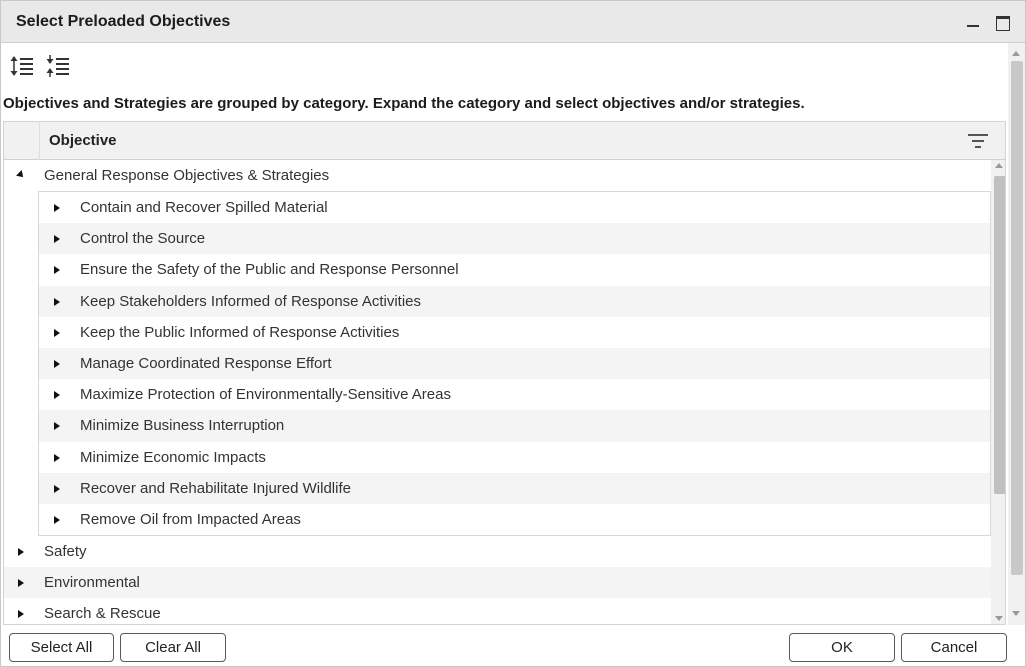 The image size is (1026, 667). I want to click on category-row: Environmental, so click(497, 583).